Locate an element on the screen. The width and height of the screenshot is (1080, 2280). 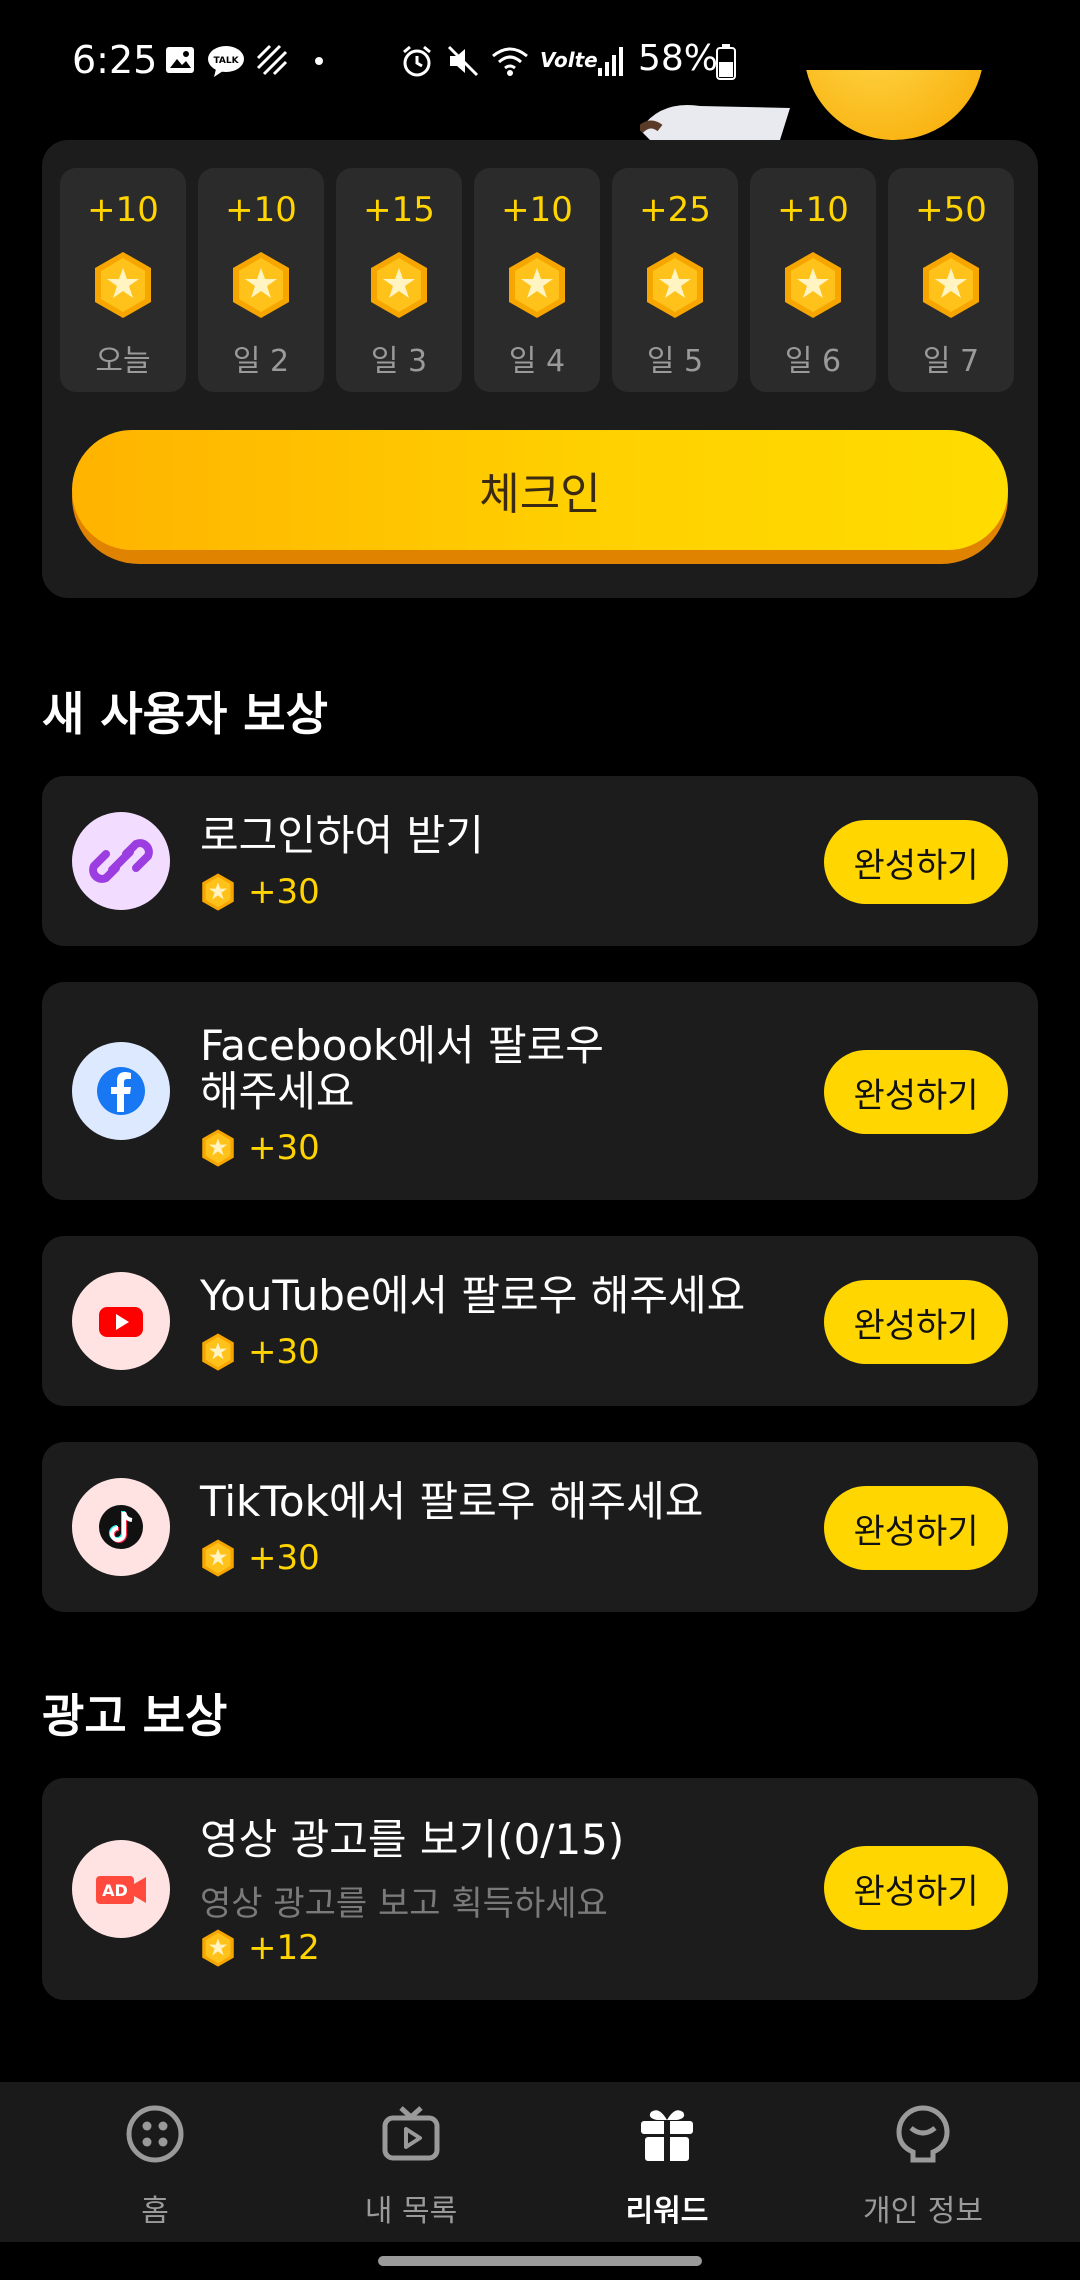
kakaotalk-icon: TALK is located at coordinates (226, 61).